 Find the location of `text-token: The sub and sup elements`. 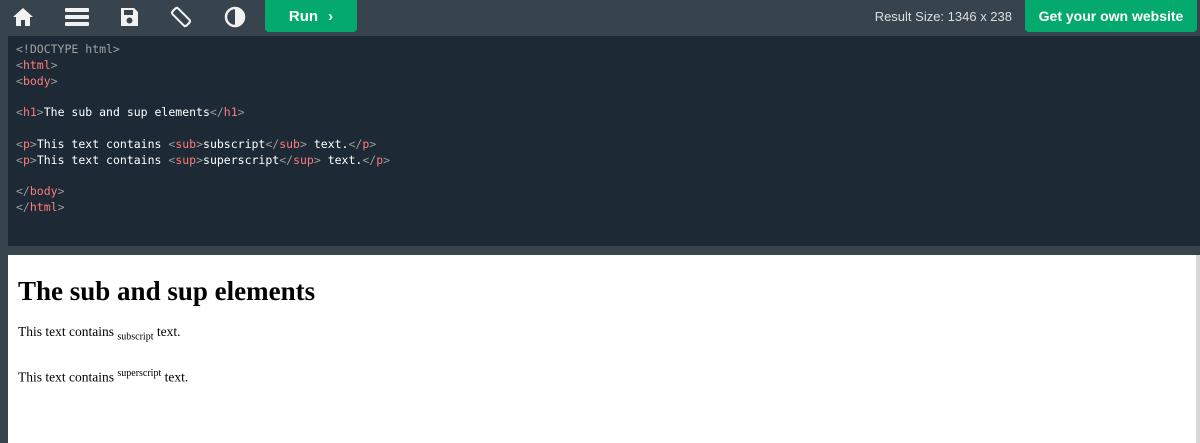

text-token: The sub and sup elements is located at coordinates (126, 112).